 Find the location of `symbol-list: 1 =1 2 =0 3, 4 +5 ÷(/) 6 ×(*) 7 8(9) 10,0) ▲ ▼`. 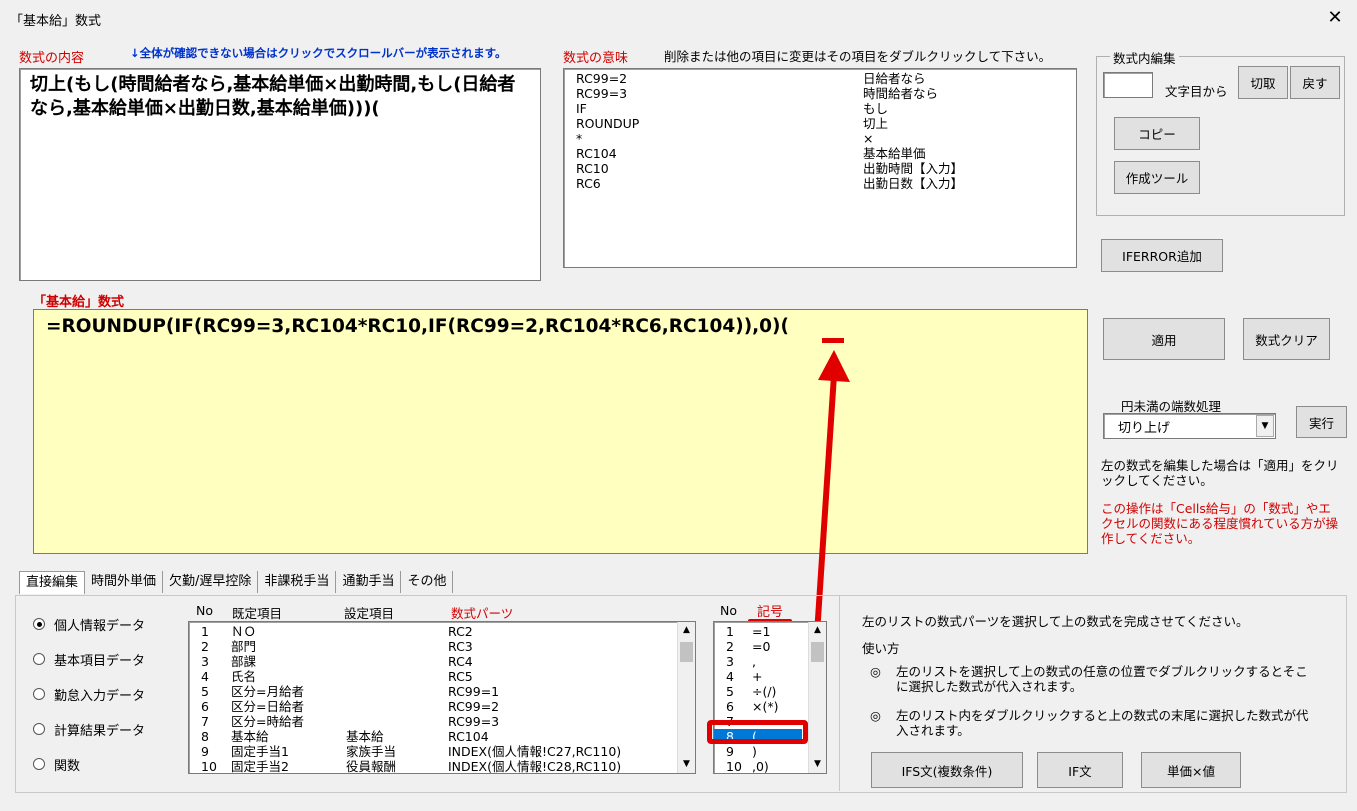

symbol-list: 1 =1 2 =0 3, 4 +5 ÷(/) 6 ×(*) 7 8(9) 10,0) ▲ ▼ is located at coordinates (770, 697).